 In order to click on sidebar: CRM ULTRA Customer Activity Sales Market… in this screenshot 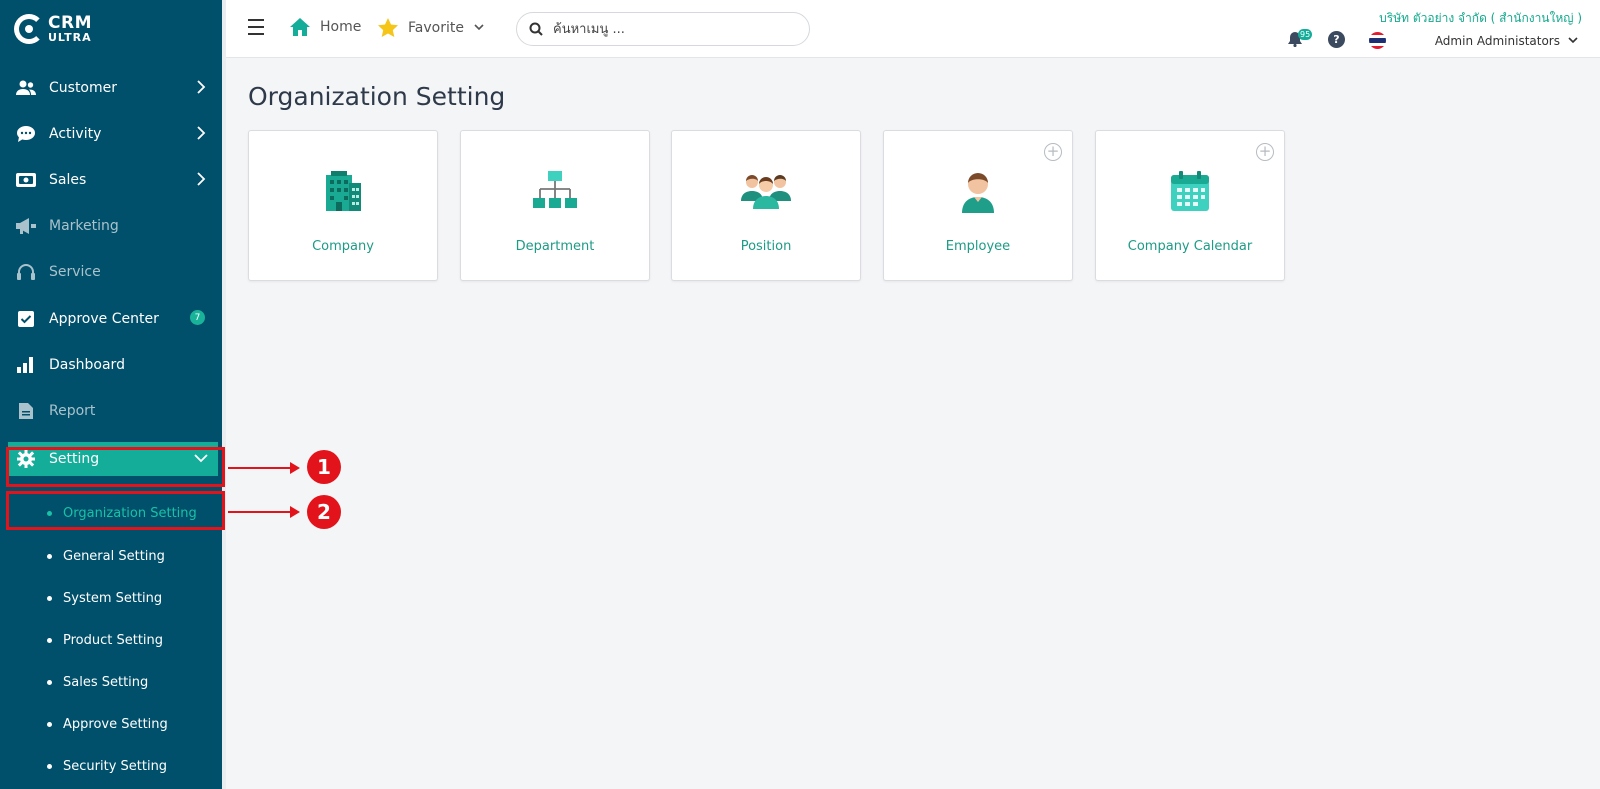, I will do `click(113, 394)`.